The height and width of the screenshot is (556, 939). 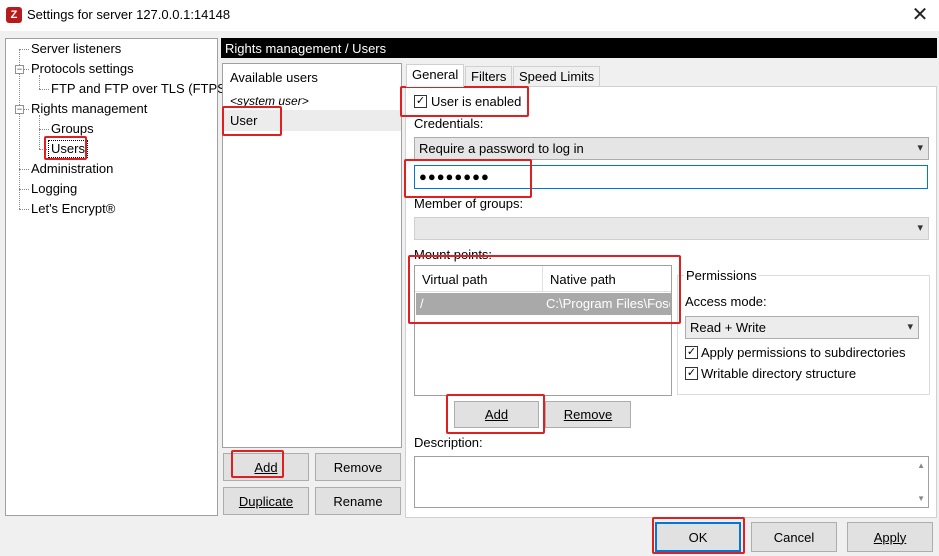 I want to click on member-of-groups-label: Member of groups:, so click(x=469, y=203).